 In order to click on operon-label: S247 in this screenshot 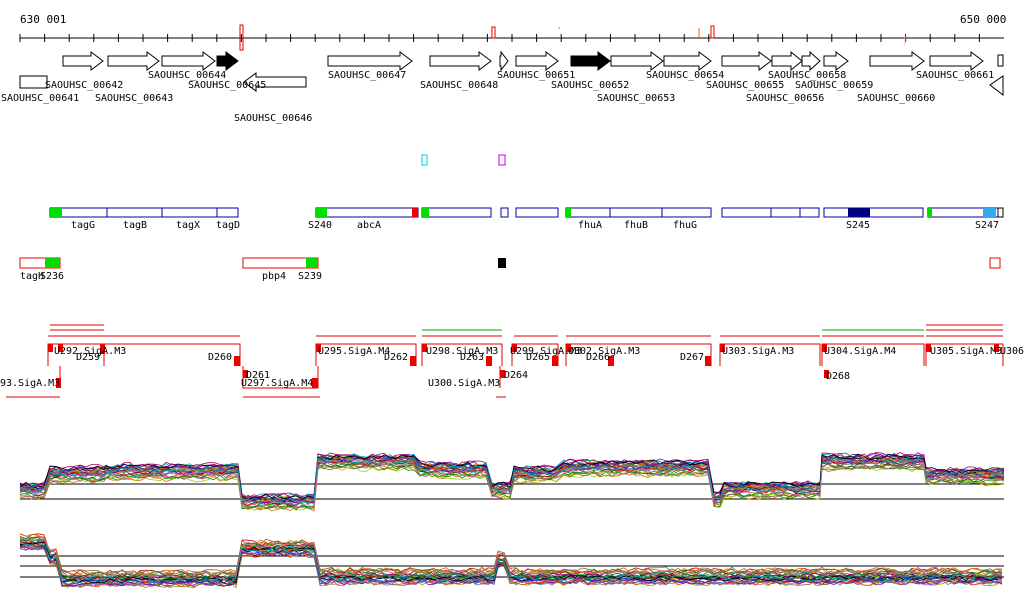, I will do `click(987, 225)`.